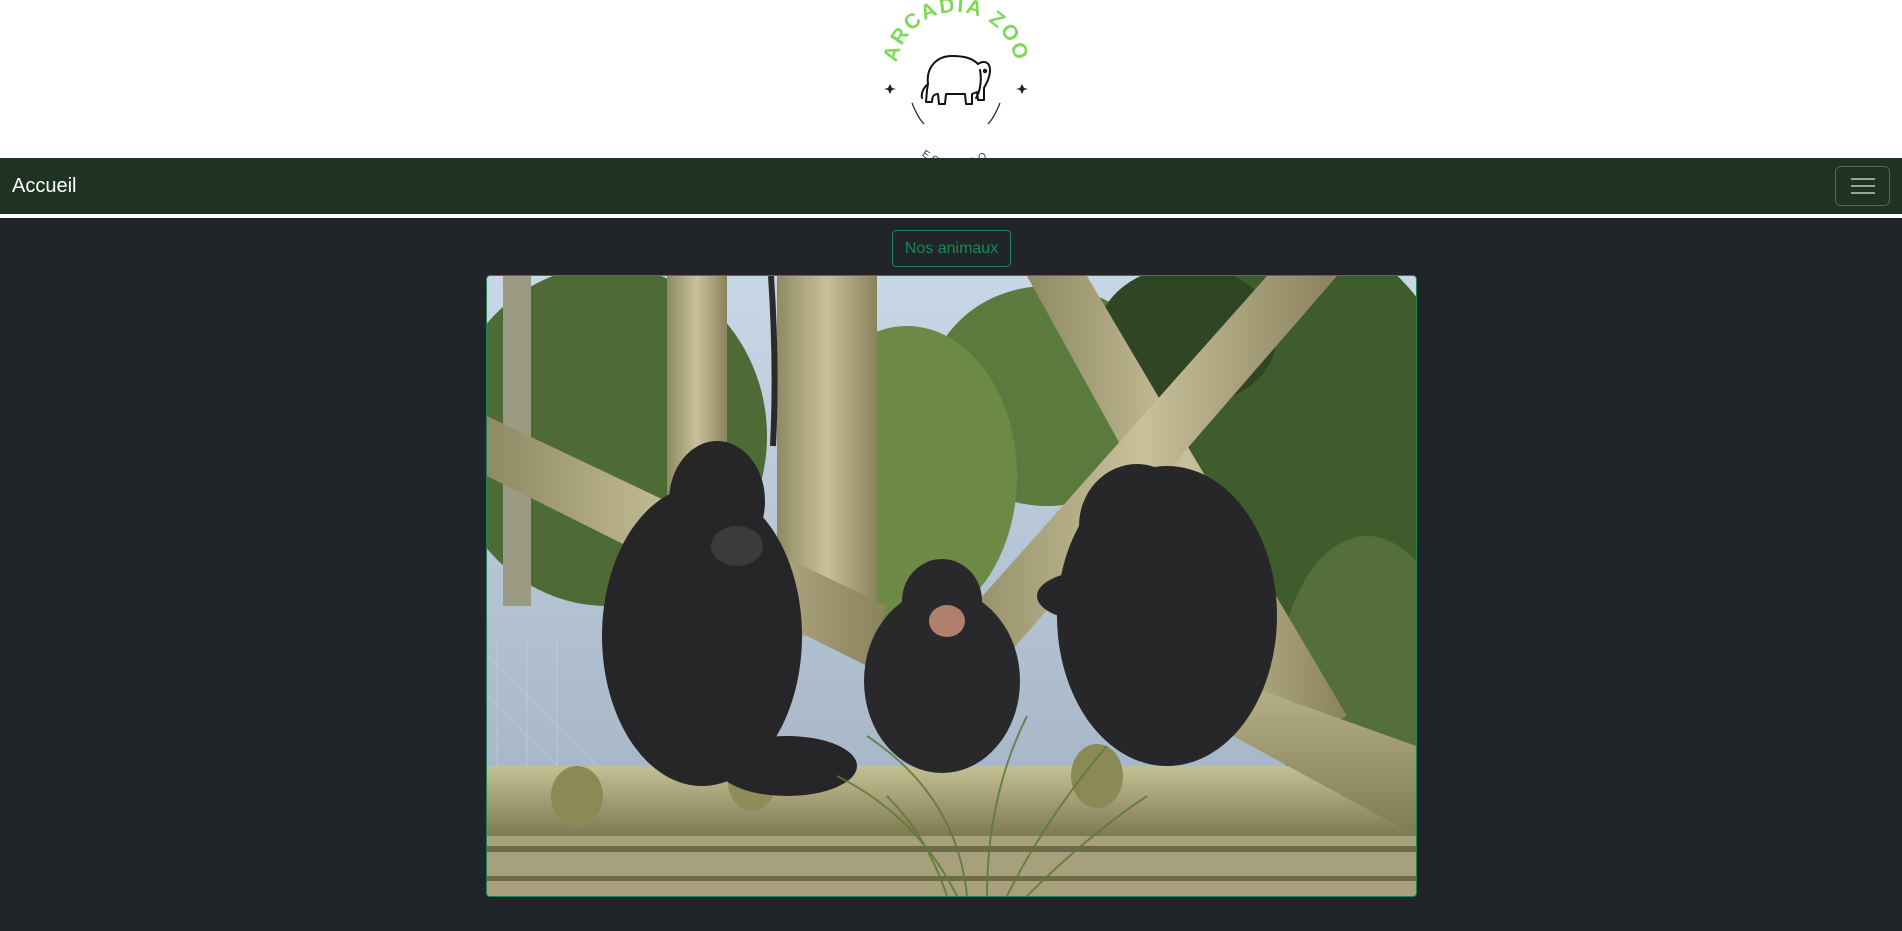  What do you see at coordinates (951, 216) in the screenshot?
I see `navbar-divider` at bounding box center [951, 216].